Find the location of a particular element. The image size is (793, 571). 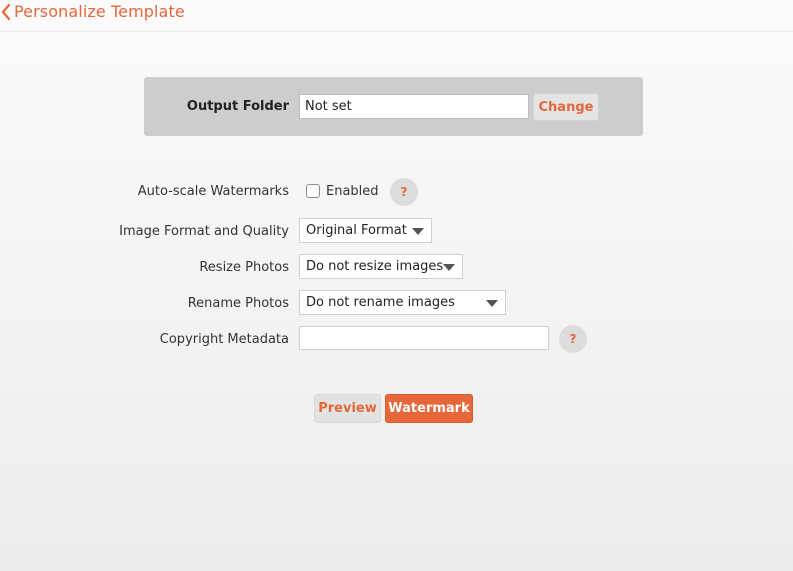

autoscale-label: Auto-scale Watermarks is located at coordinates (213, 191).